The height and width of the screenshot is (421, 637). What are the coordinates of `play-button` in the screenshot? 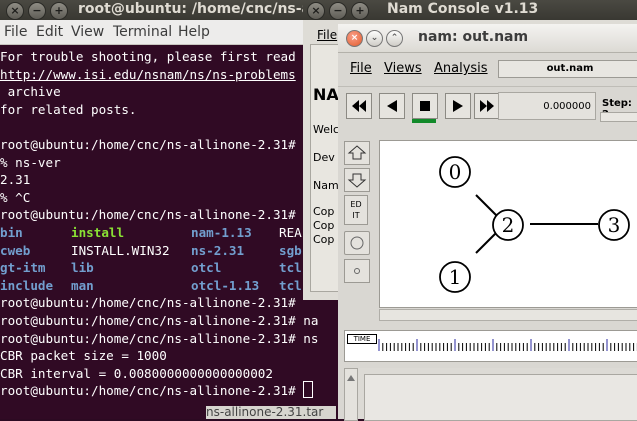 It's located at (458, 106).